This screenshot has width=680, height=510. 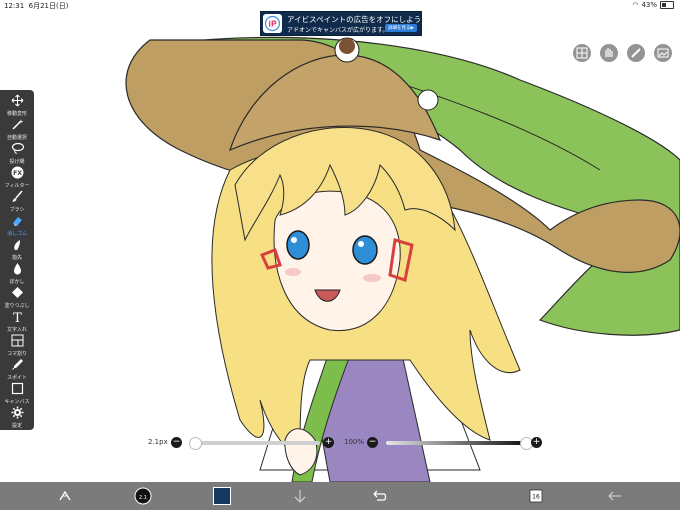 I want to click on tool-blur: ぼかし, so click(x=17, y=272).